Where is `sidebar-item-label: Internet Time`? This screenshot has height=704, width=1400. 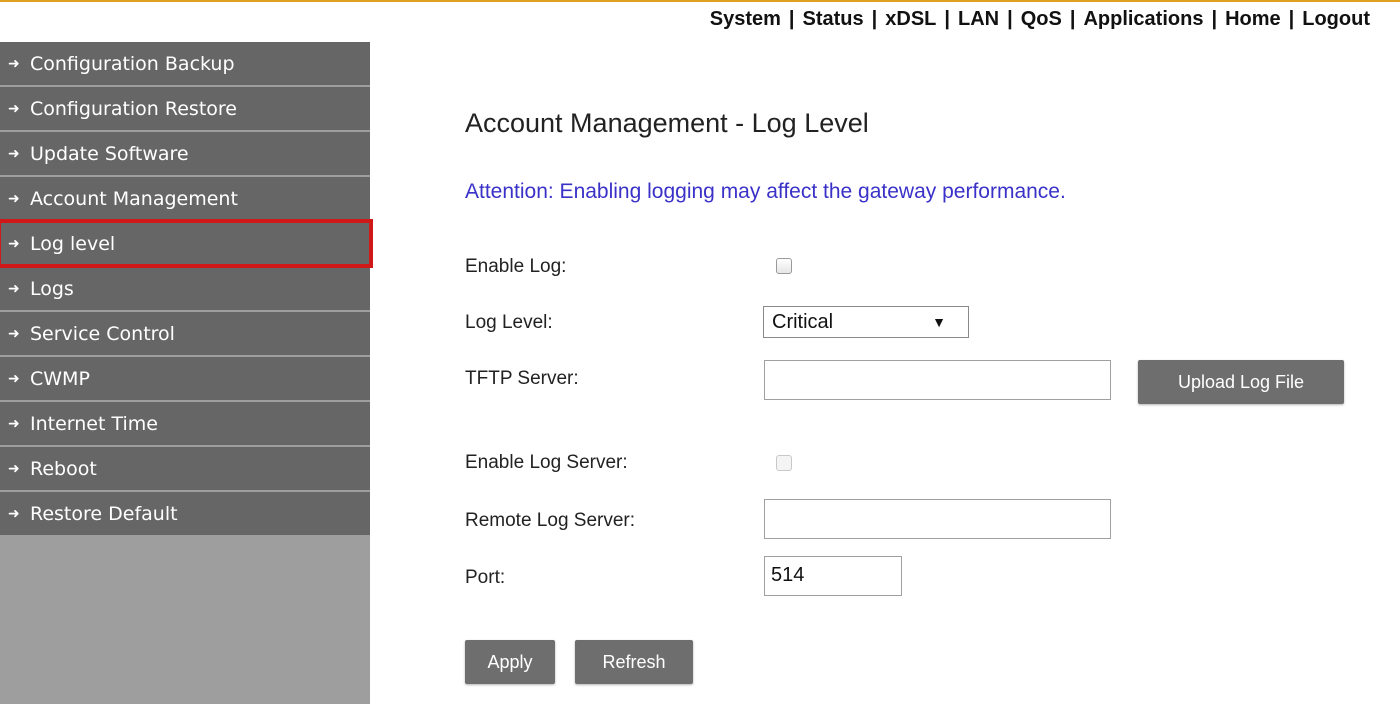
sidebar-item-label: Internet Time is located at coordinates (94, 423).